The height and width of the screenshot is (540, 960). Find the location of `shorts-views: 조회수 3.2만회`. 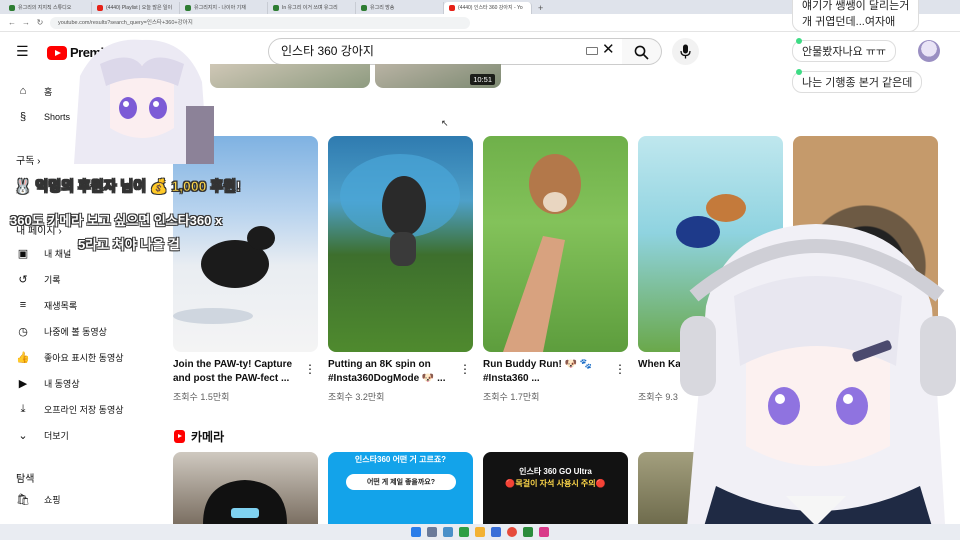

shorts-views: 조회수 3.2만회 is located at coordinates (356, 397).